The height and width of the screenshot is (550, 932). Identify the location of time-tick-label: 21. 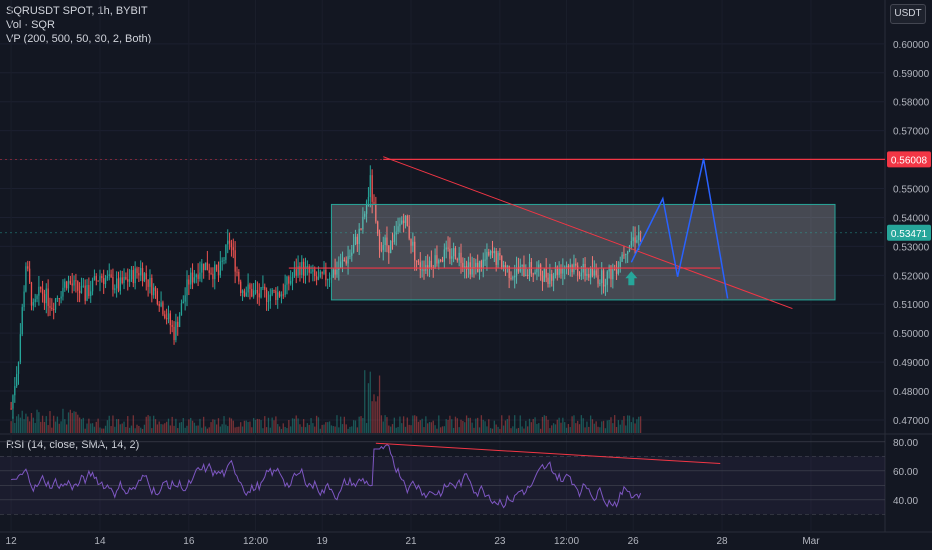
(411, 541).